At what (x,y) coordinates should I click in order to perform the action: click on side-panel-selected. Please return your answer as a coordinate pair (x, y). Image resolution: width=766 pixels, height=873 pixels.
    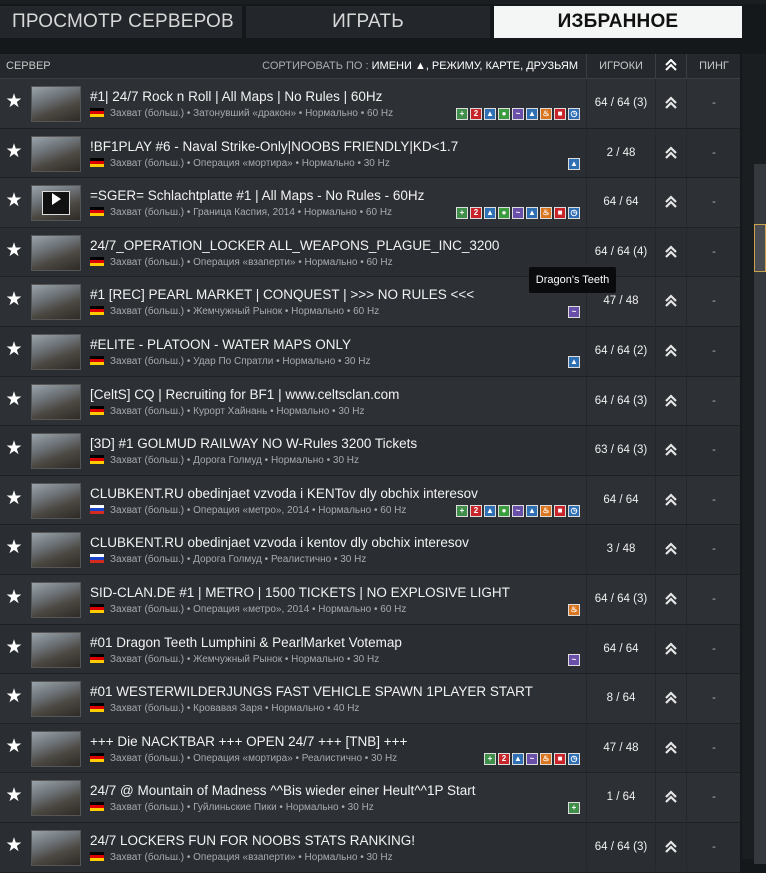
    Looking at the image, I should click on (760, 248).